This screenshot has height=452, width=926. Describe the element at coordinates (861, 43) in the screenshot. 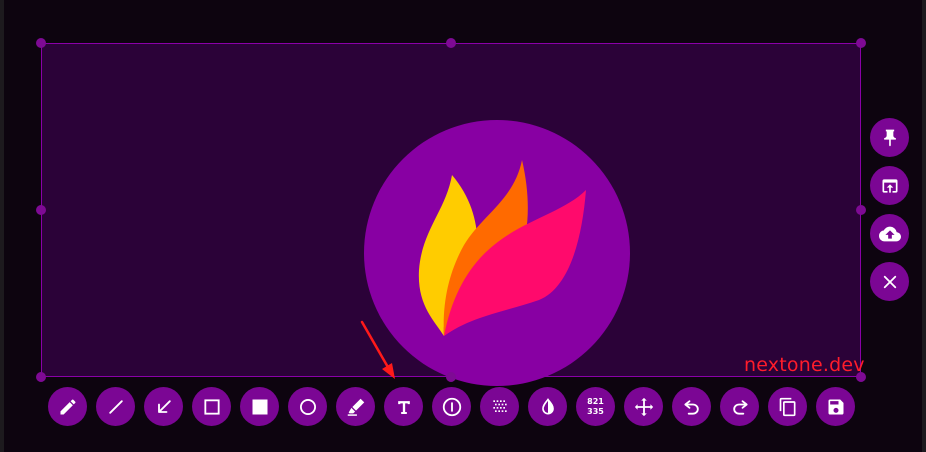

I see `resize-handle-top-right` at that location.